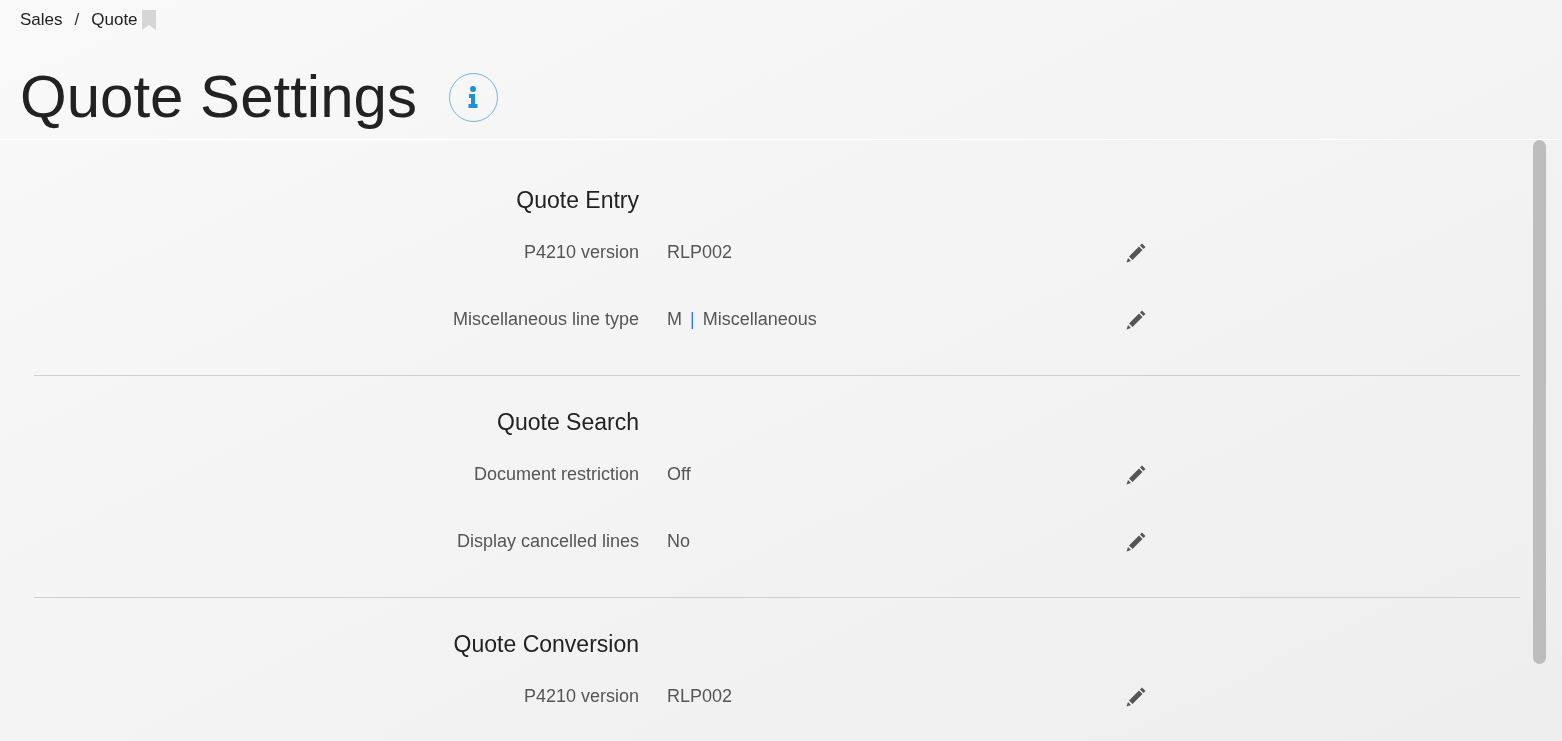  I want to click on setting-label: Document restriction, so click(555, 474).